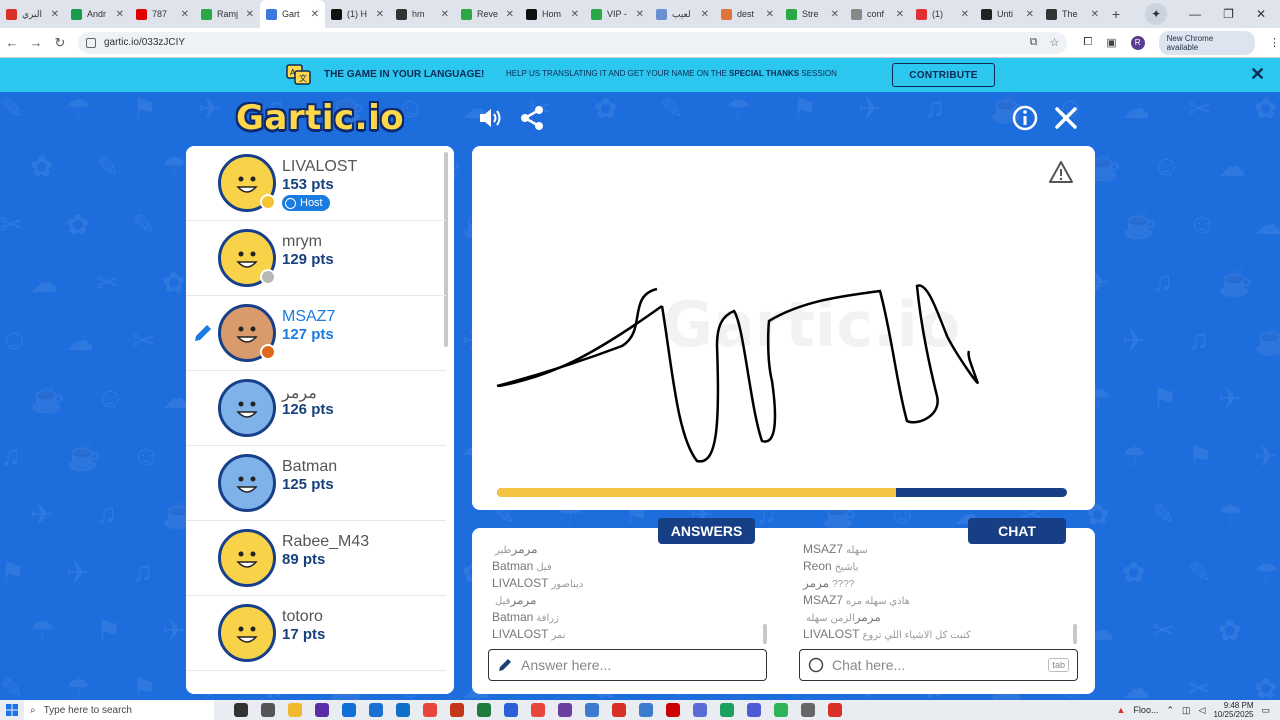 The width and height of the screenshot is (1280, 720). What do you see at coordinates (1116, 14) in the screenshot?
I see `new-tab-icon: +` at bounding box center [1116, 14].